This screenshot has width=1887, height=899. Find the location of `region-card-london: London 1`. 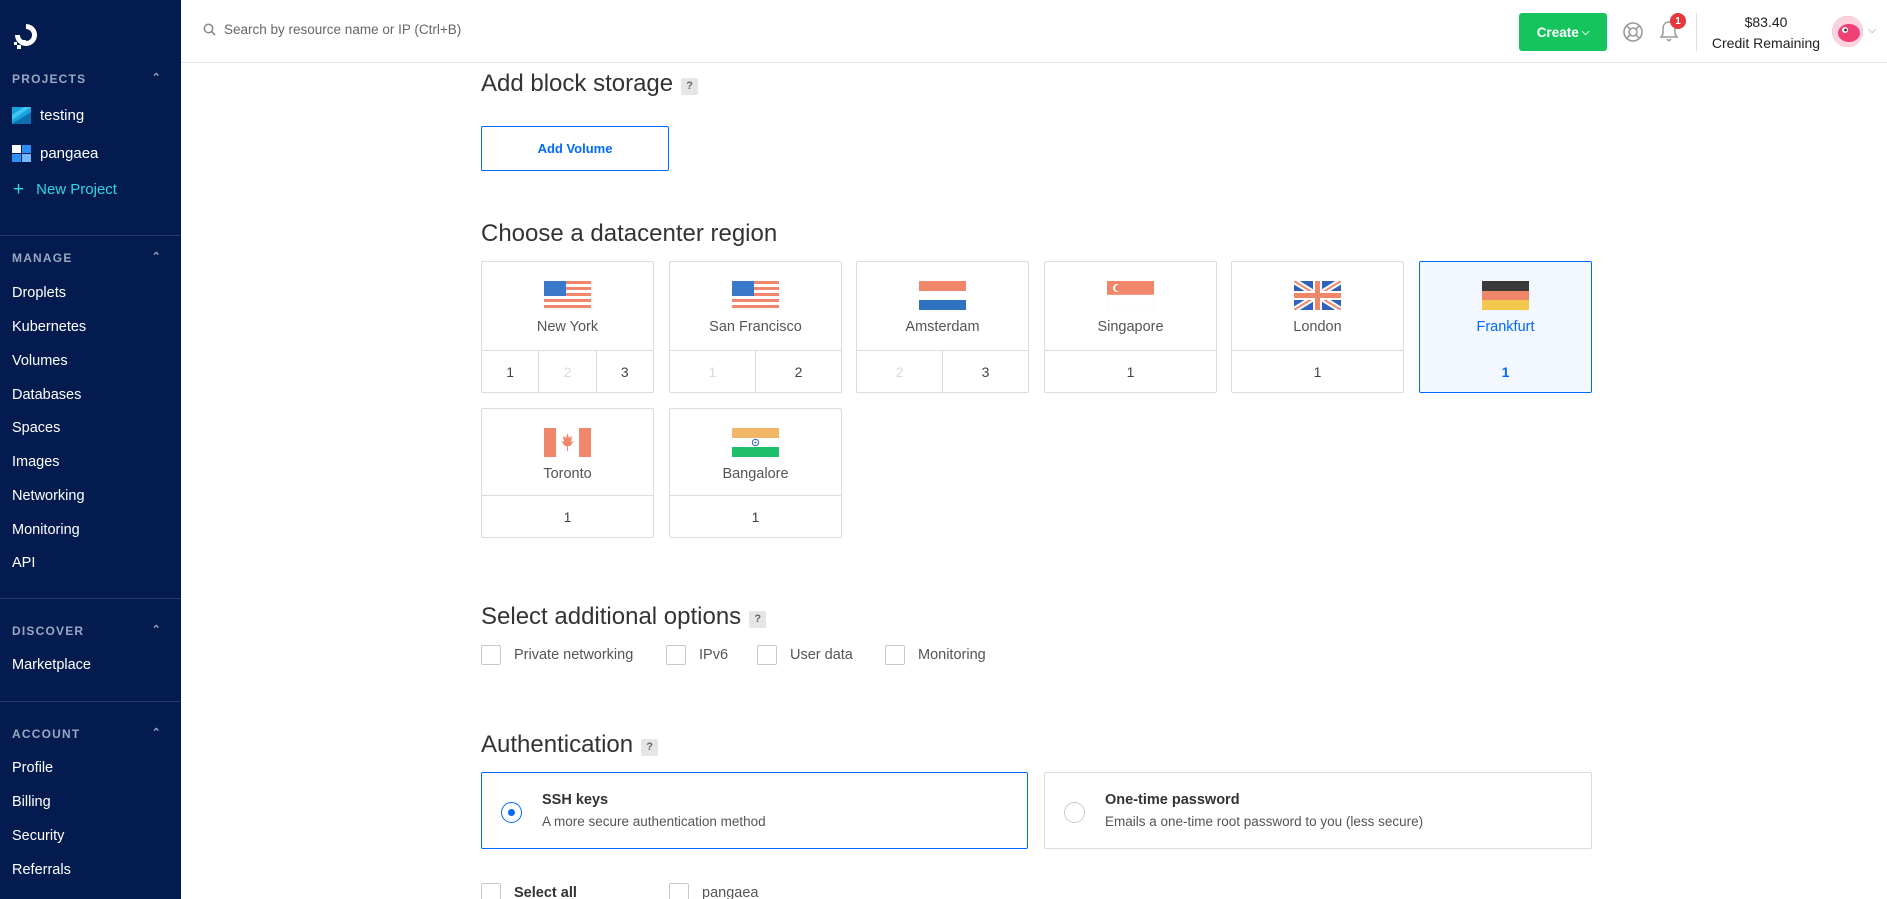

region-card-london: London 1 is located at coordinates (1317, 327).